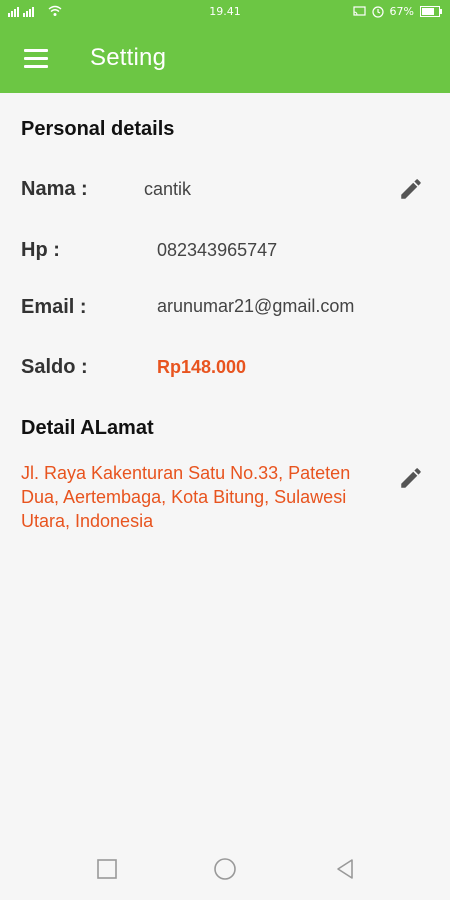  What do you see at coordinates (98, 129) in the screenshot?
I see `personal-details-heading: Personal details` at bounding box center [98, 129].